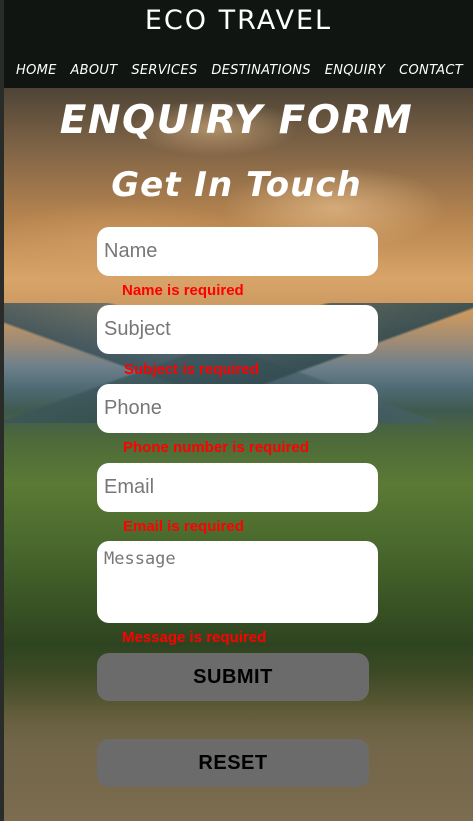  I want to click on message-error: Message is required, so click(194, 637).